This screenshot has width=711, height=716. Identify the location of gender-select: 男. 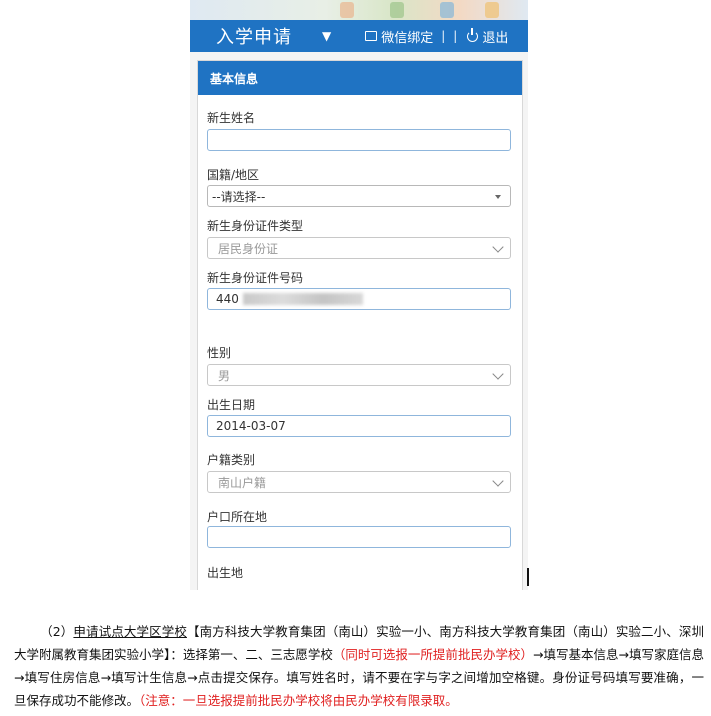
(359, 375).